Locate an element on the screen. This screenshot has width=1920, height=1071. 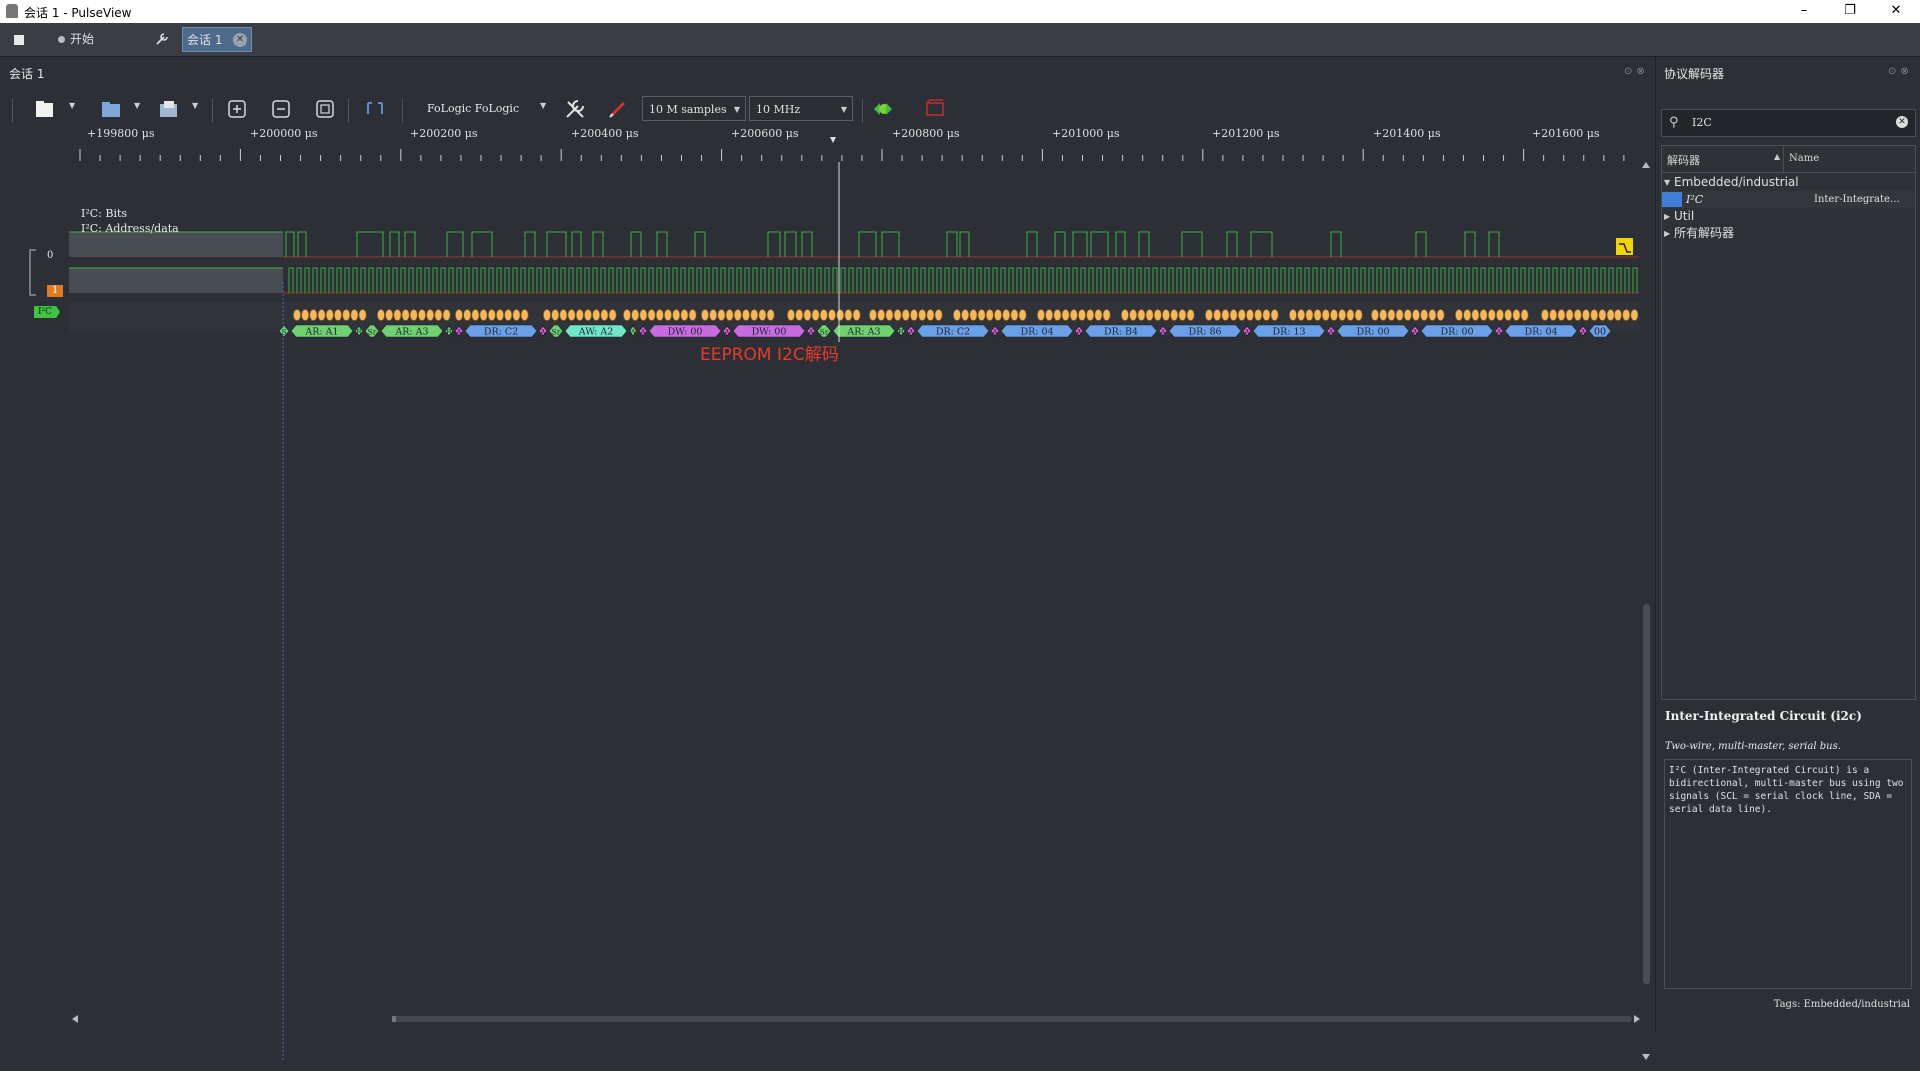
decoder-annotation: DR: B4 is located at coordinates (1121, 331).